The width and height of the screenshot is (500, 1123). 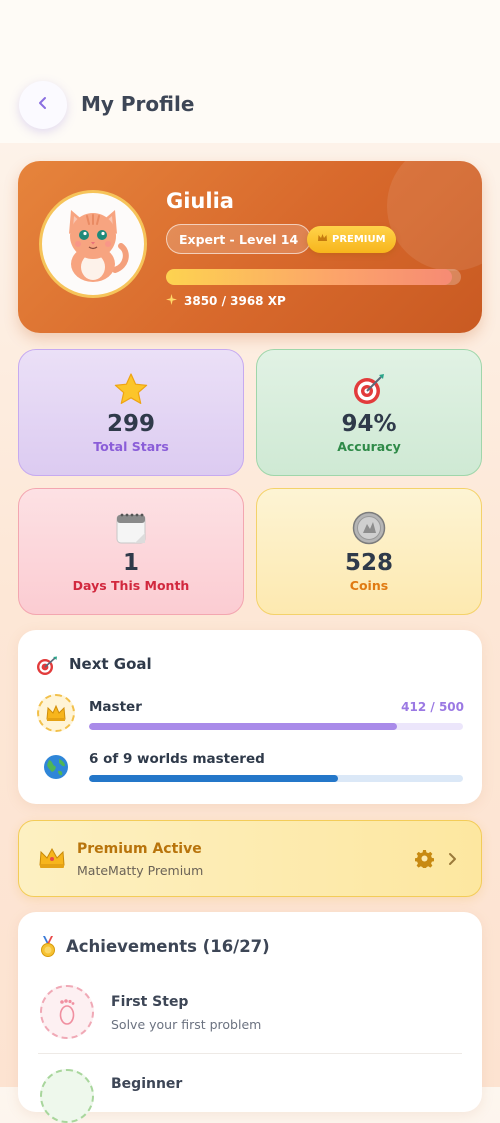 I want to click on premium-card: Premium Active MateMatty Premium, so click(x=250, y=858).